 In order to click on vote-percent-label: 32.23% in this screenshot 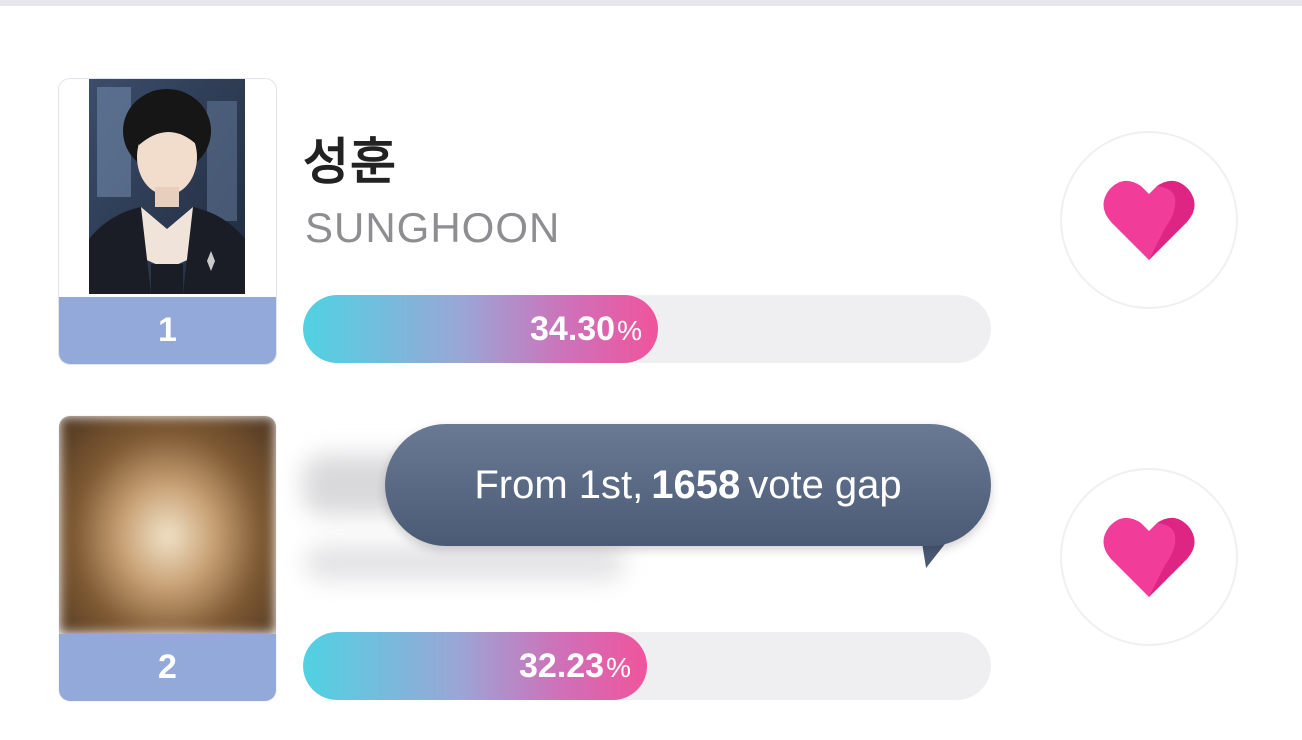, I will do `click(575, 666)`.